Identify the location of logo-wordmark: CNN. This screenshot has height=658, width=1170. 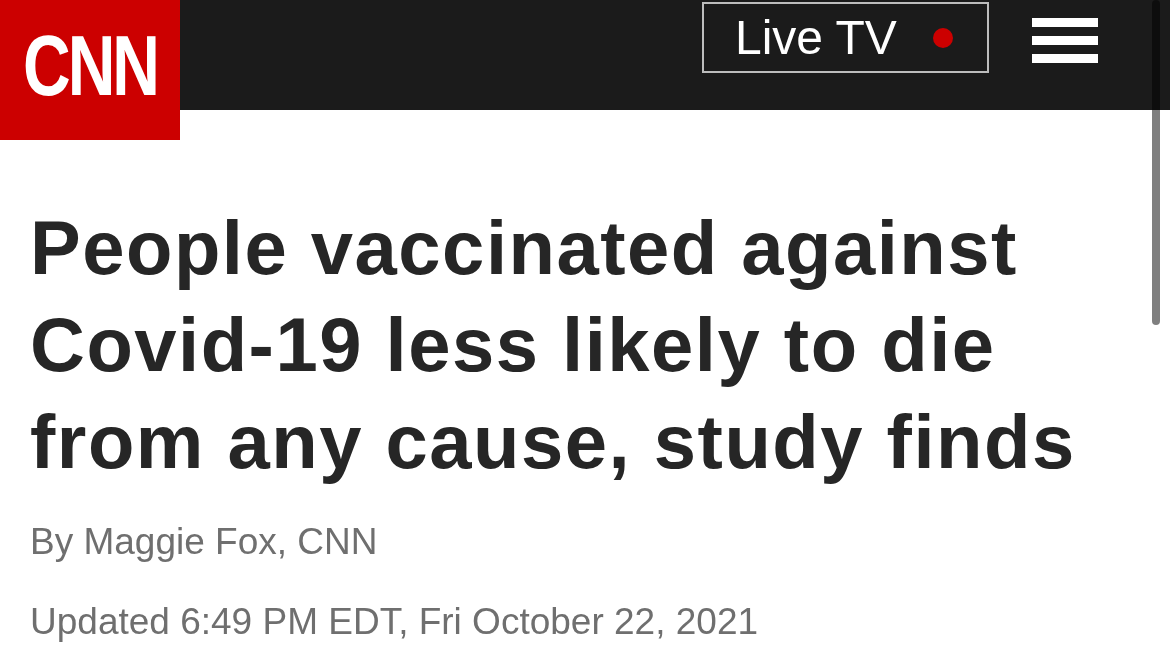
(90, 65).